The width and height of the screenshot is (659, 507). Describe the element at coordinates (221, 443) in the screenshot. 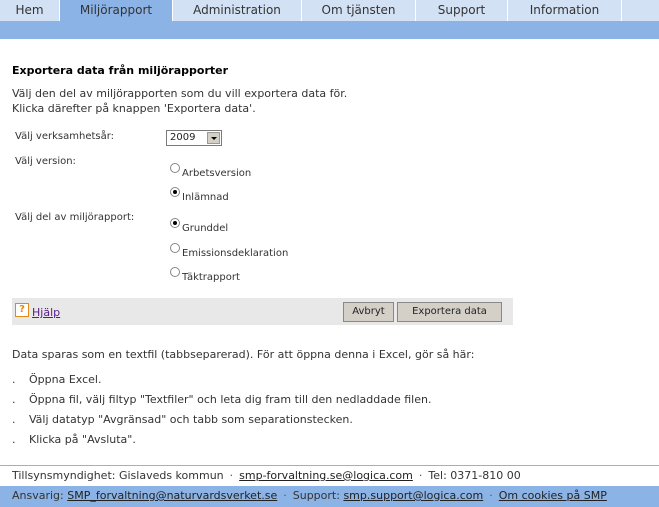

I see `list-item: . Klicka på "Avsluta".` at that location.